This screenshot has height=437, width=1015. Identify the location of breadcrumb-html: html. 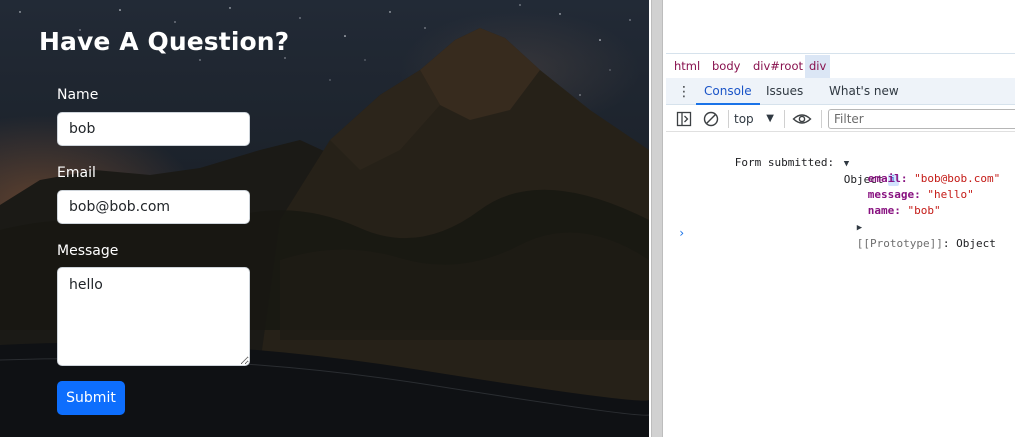
(687, 66).